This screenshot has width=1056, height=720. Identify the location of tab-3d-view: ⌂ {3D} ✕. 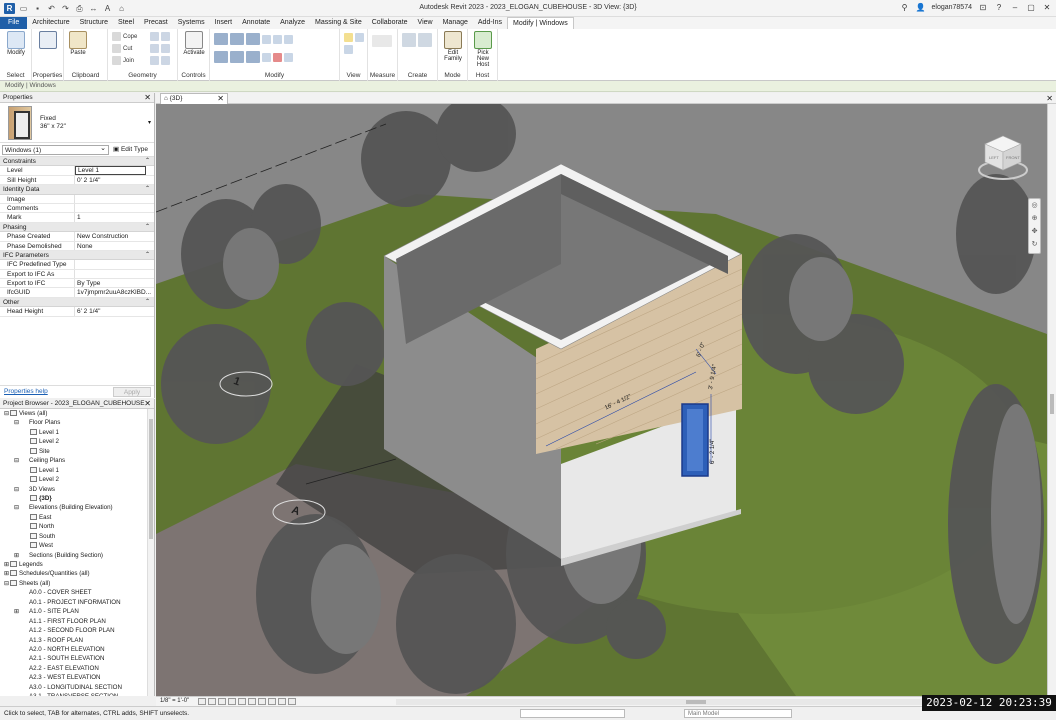
(194, 98).